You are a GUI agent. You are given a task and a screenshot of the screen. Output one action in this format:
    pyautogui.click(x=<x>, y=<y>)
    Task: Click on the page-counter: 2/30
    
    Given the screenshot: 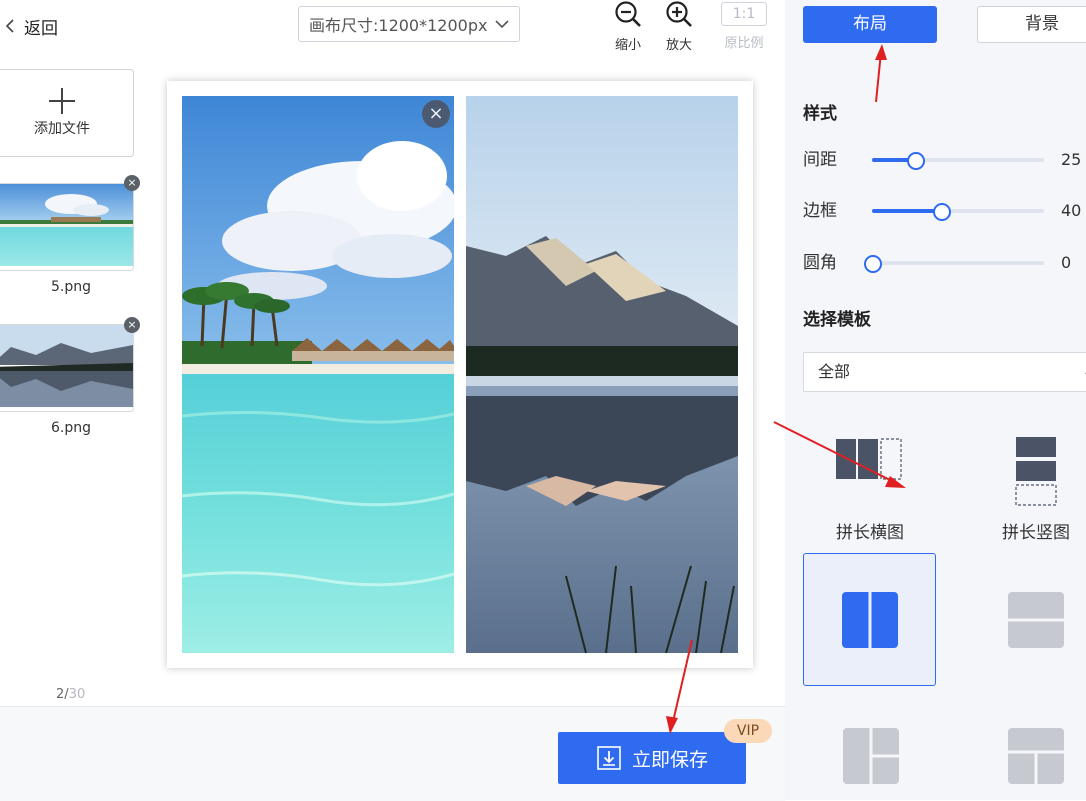 What is the action you would take?
    pyautogui.click(x=70, y=694)
    